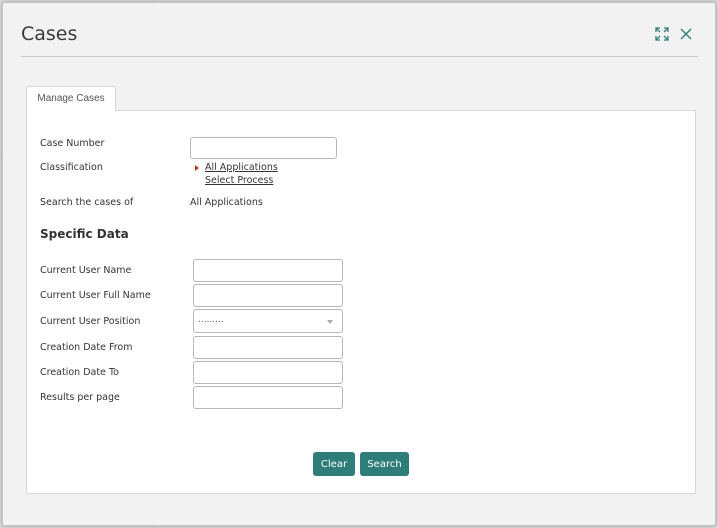 The height and width of the screenshot is (528, 718). What do you see at coordinates (268, 270) in the screenshot?
I see `current-user-name-input` at bounding box center [268, 270].